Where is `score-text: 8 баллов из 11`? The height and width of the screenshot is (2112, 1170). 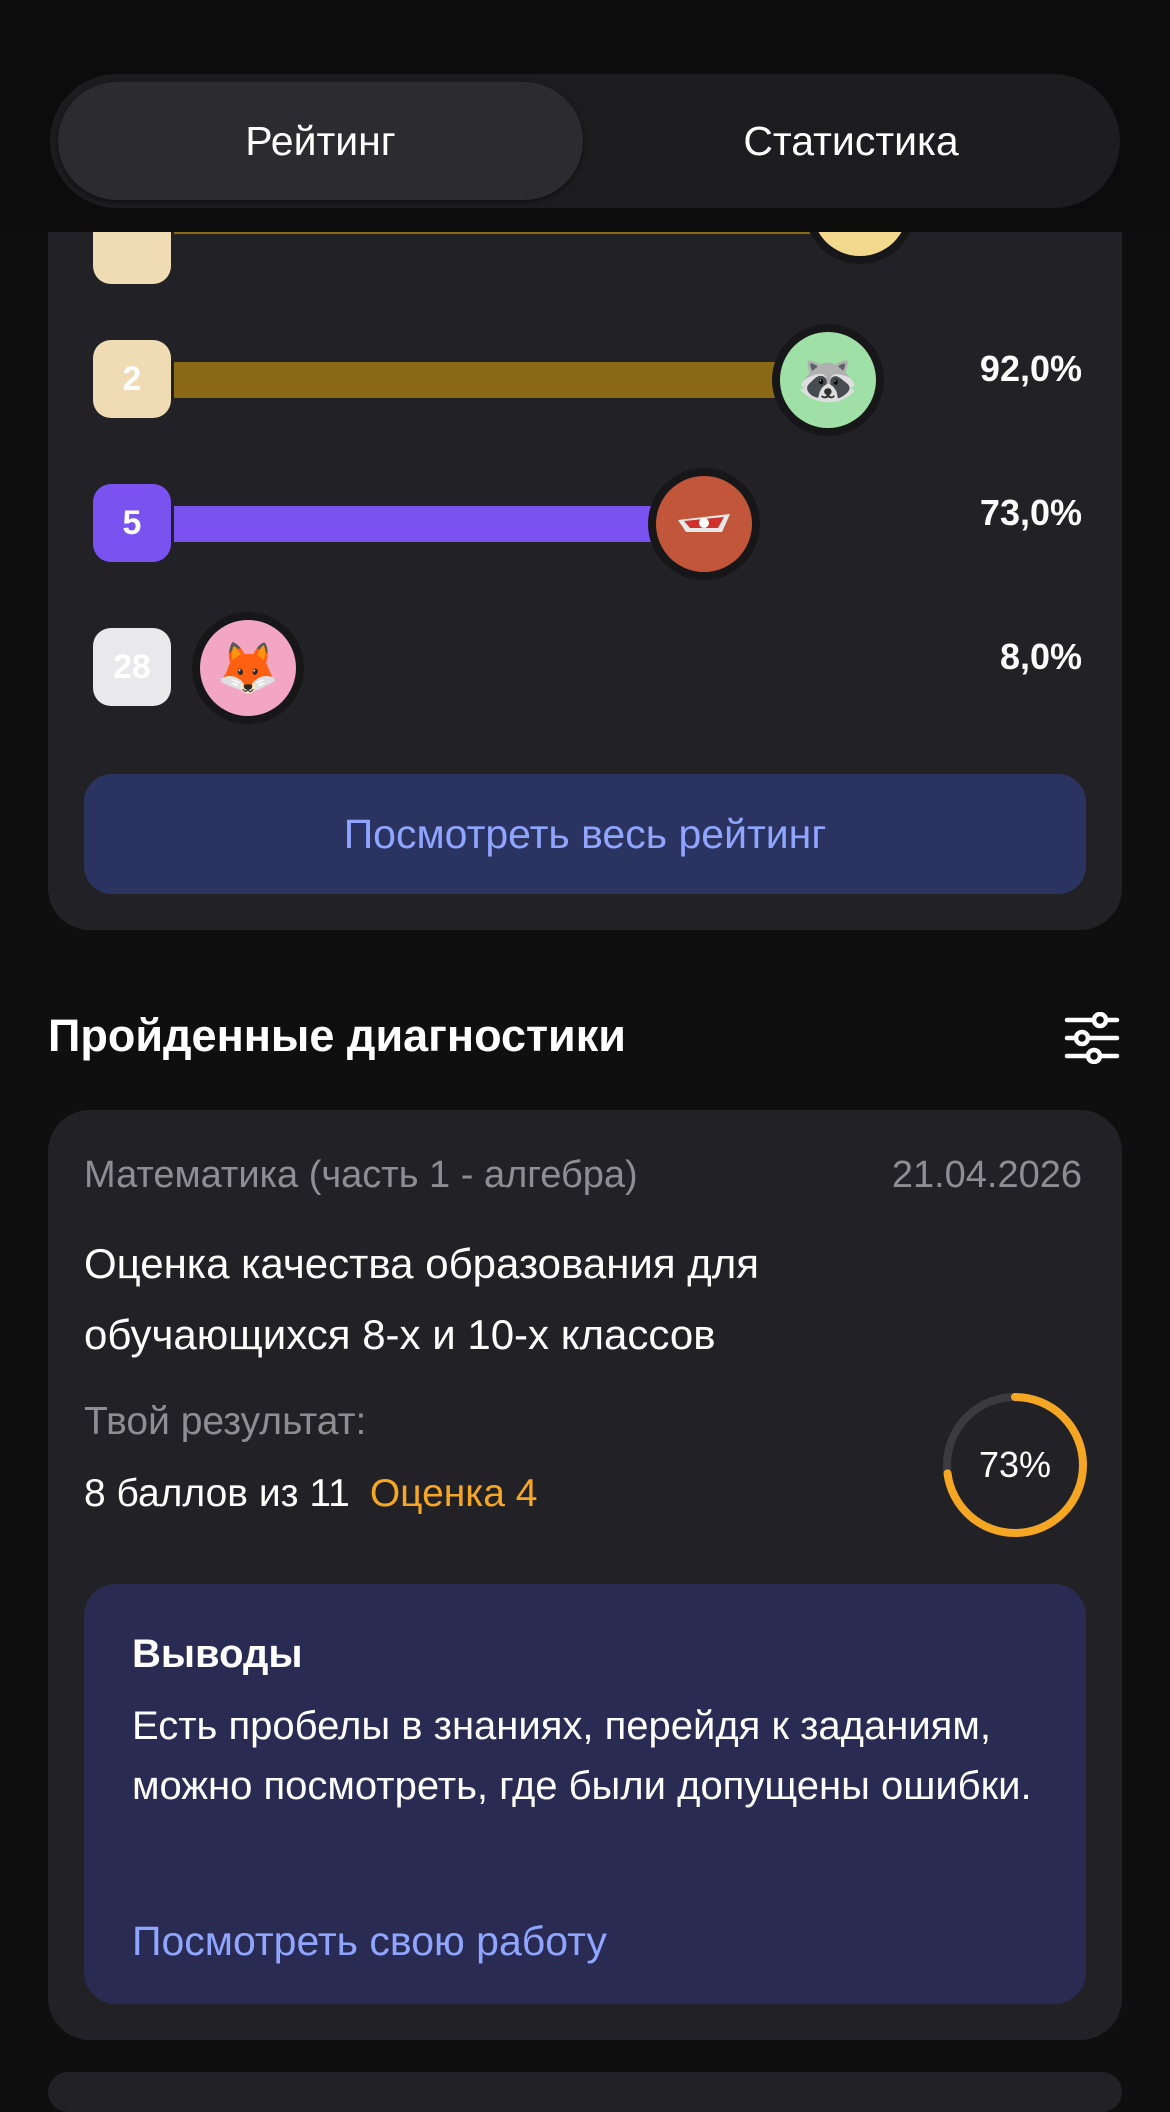
score-text: 8 баллов из 11 is located at coordinates (217, 1493).